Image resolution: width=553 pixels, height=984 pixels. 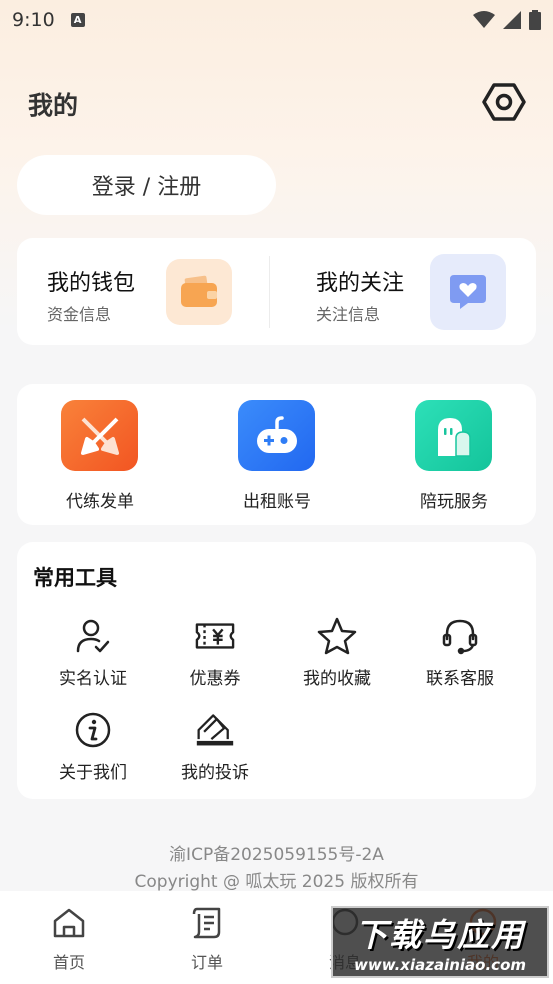 I want to click on settings-button, so click(x=504, y=102).